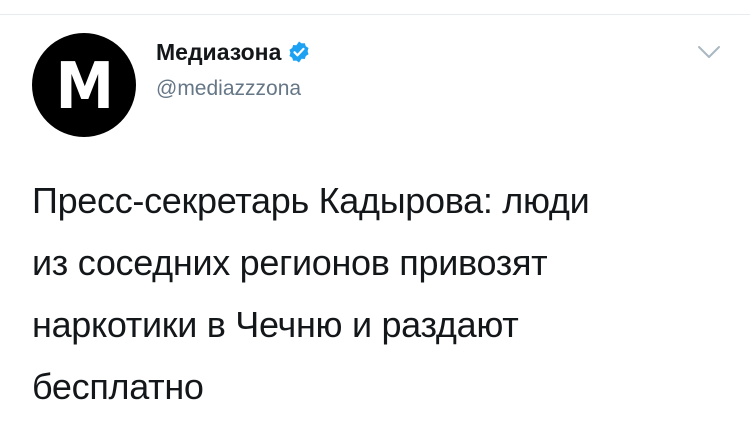 This screenshot has width=750, height=423. I want to click on top-divider, so click(375, 7).